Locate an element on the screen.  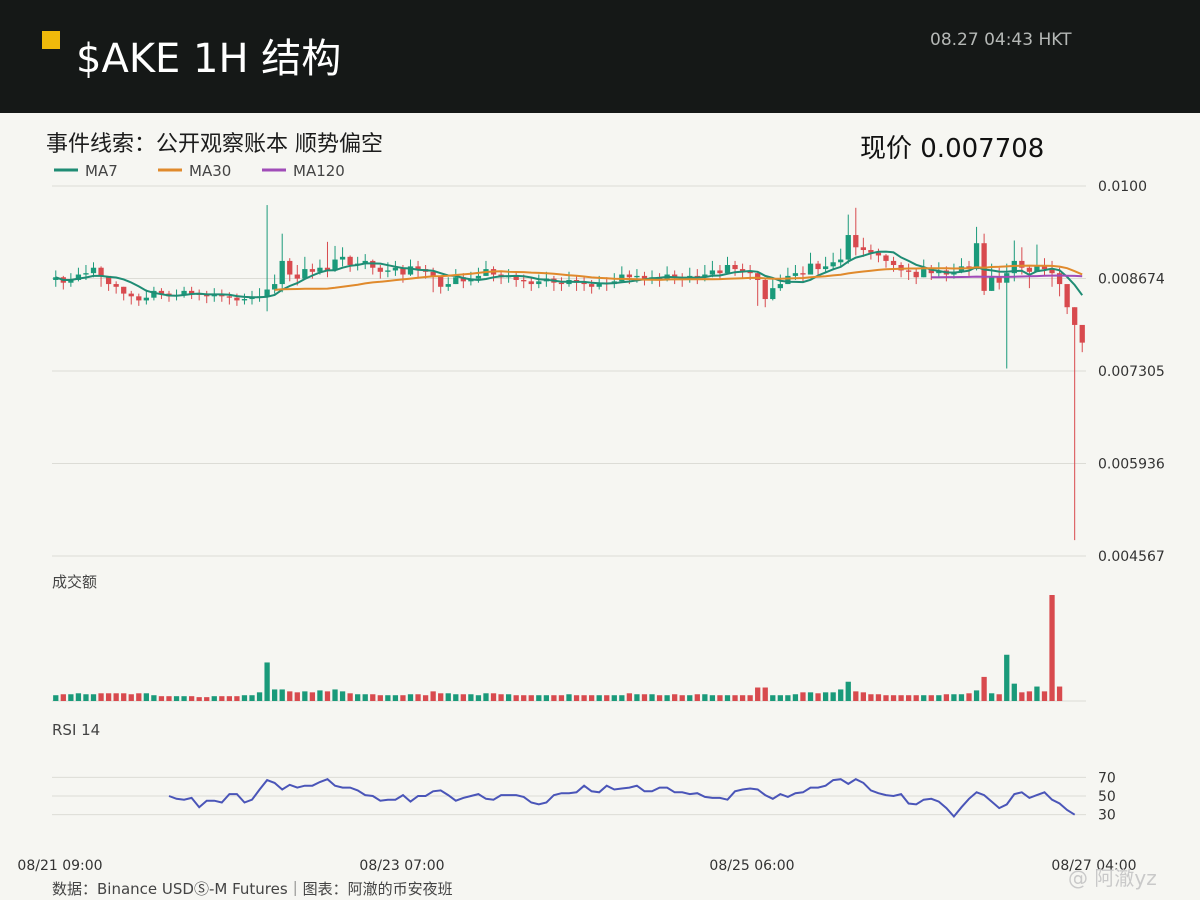
price-tick-label: 0.0100 is located at coordinates (1122, 187).